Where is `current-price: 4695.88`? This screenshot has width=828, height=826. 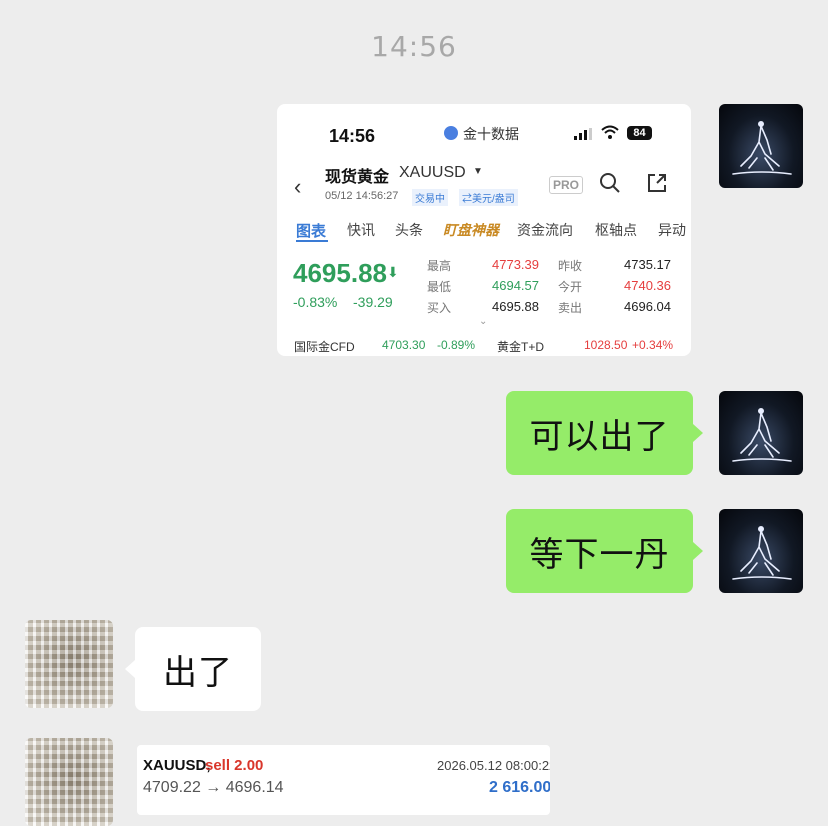 current-price: 4695.88 is located at coordinates (340, 273).